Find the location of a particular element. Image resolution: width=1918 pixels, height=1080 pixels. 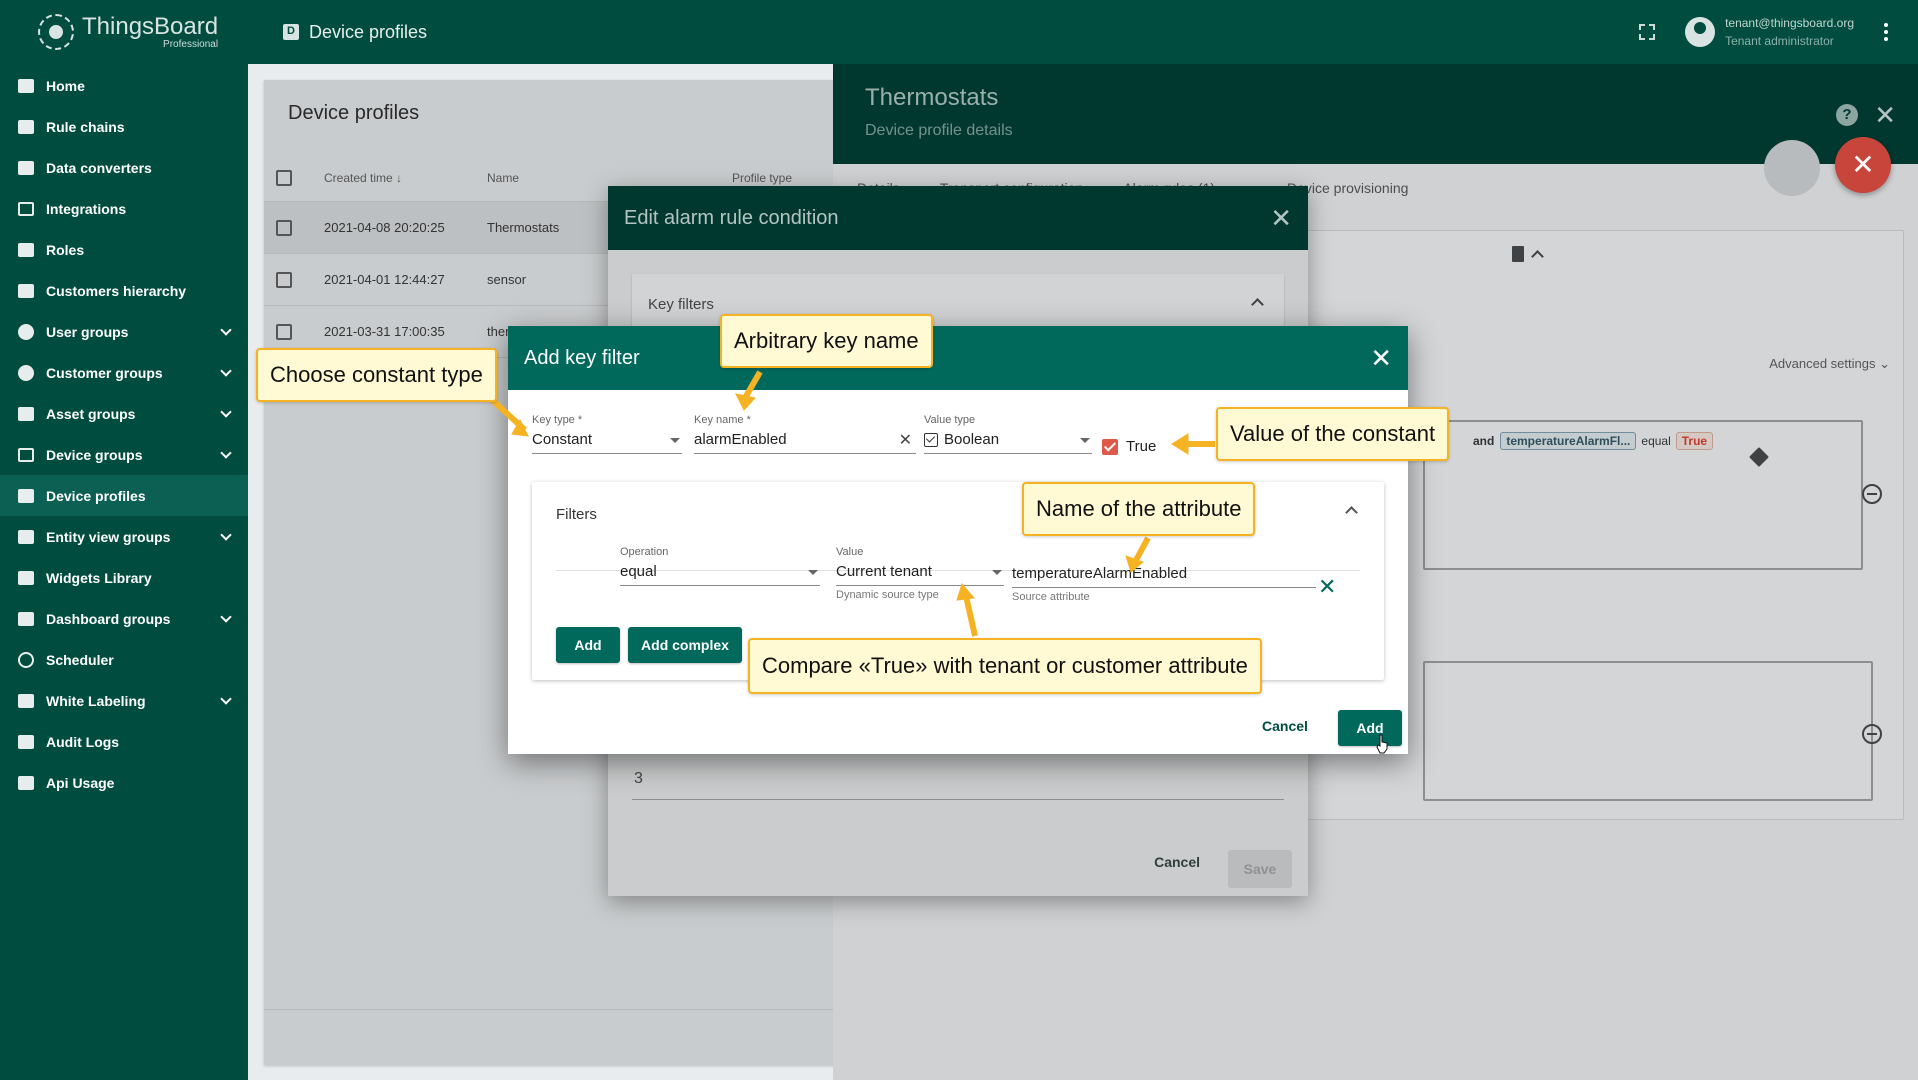

clear-condition-box is located at coordinates (1648, 731).